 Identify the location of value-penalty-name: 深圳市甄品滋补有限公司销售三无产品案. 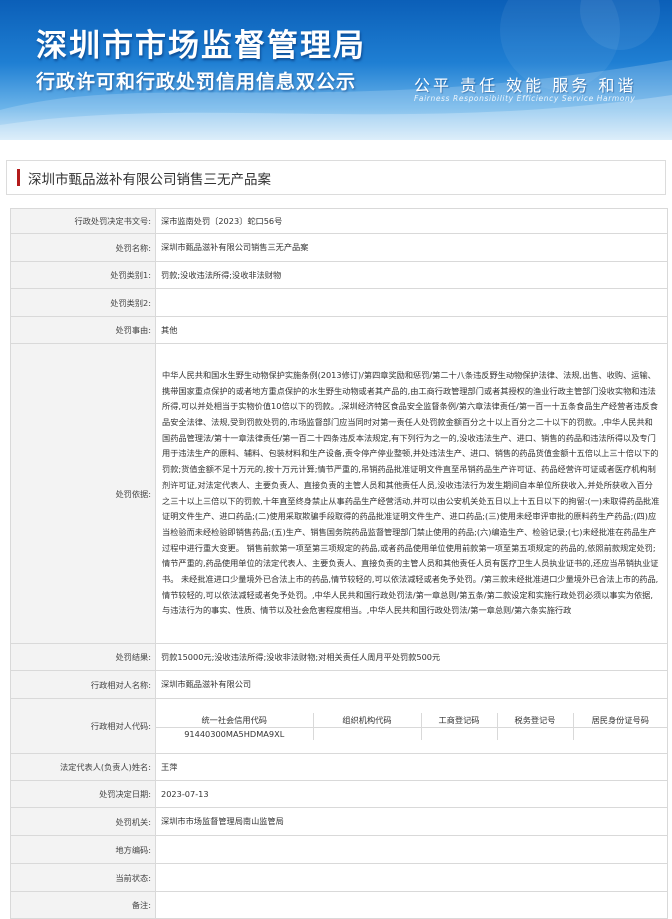
(411, 247).